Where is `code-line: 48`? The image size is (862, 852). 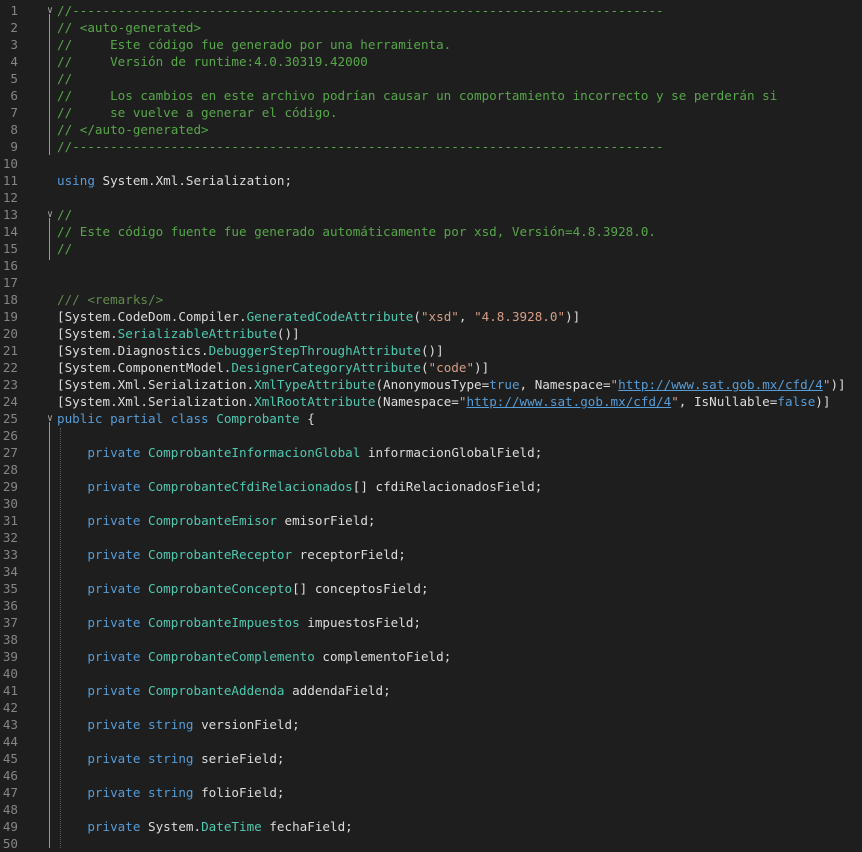 code-line: 48 is located at coordinates (431, 809).